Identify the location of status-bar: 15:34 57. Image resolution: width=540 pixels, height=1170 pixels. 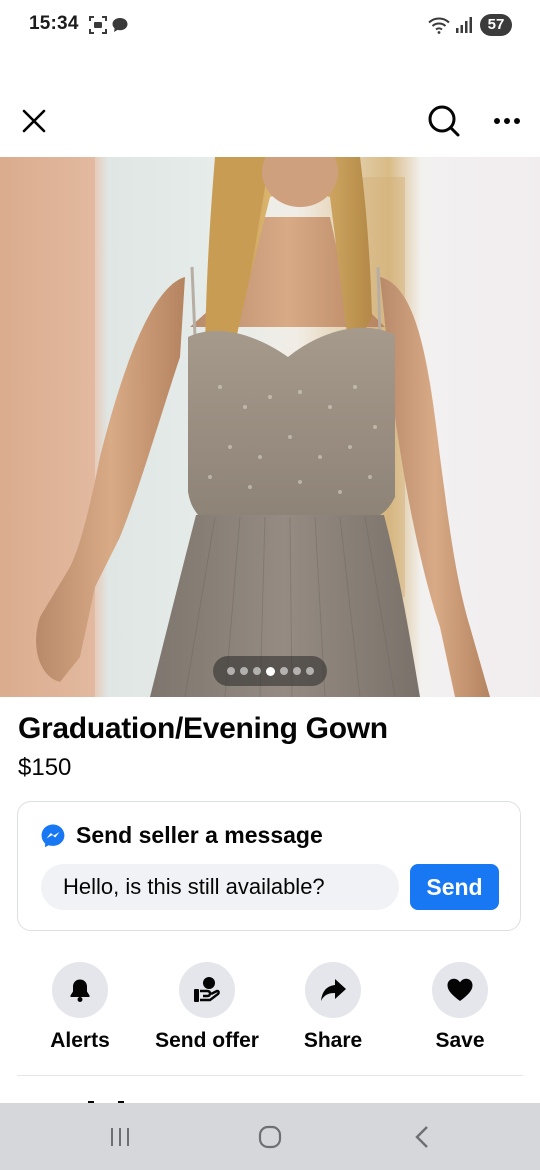
(270, 25).